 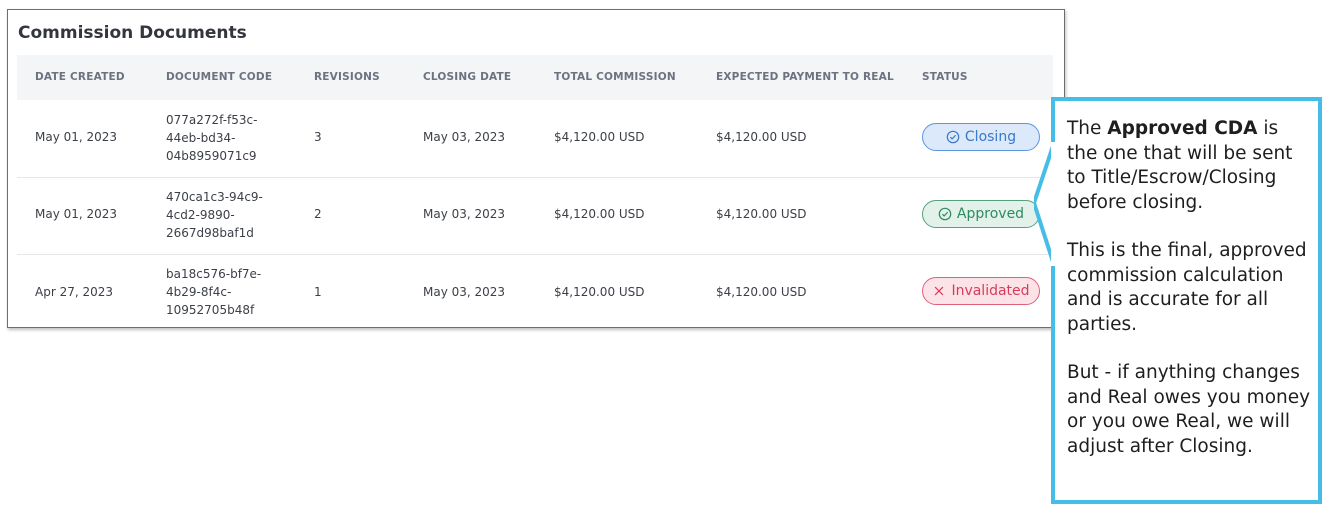 What do you see at coordinates (805, 77) in the screenshot?
I see `column-expected-payment: EXPECTED PAYMENT TO REAL` at bounding box center [805, 77].